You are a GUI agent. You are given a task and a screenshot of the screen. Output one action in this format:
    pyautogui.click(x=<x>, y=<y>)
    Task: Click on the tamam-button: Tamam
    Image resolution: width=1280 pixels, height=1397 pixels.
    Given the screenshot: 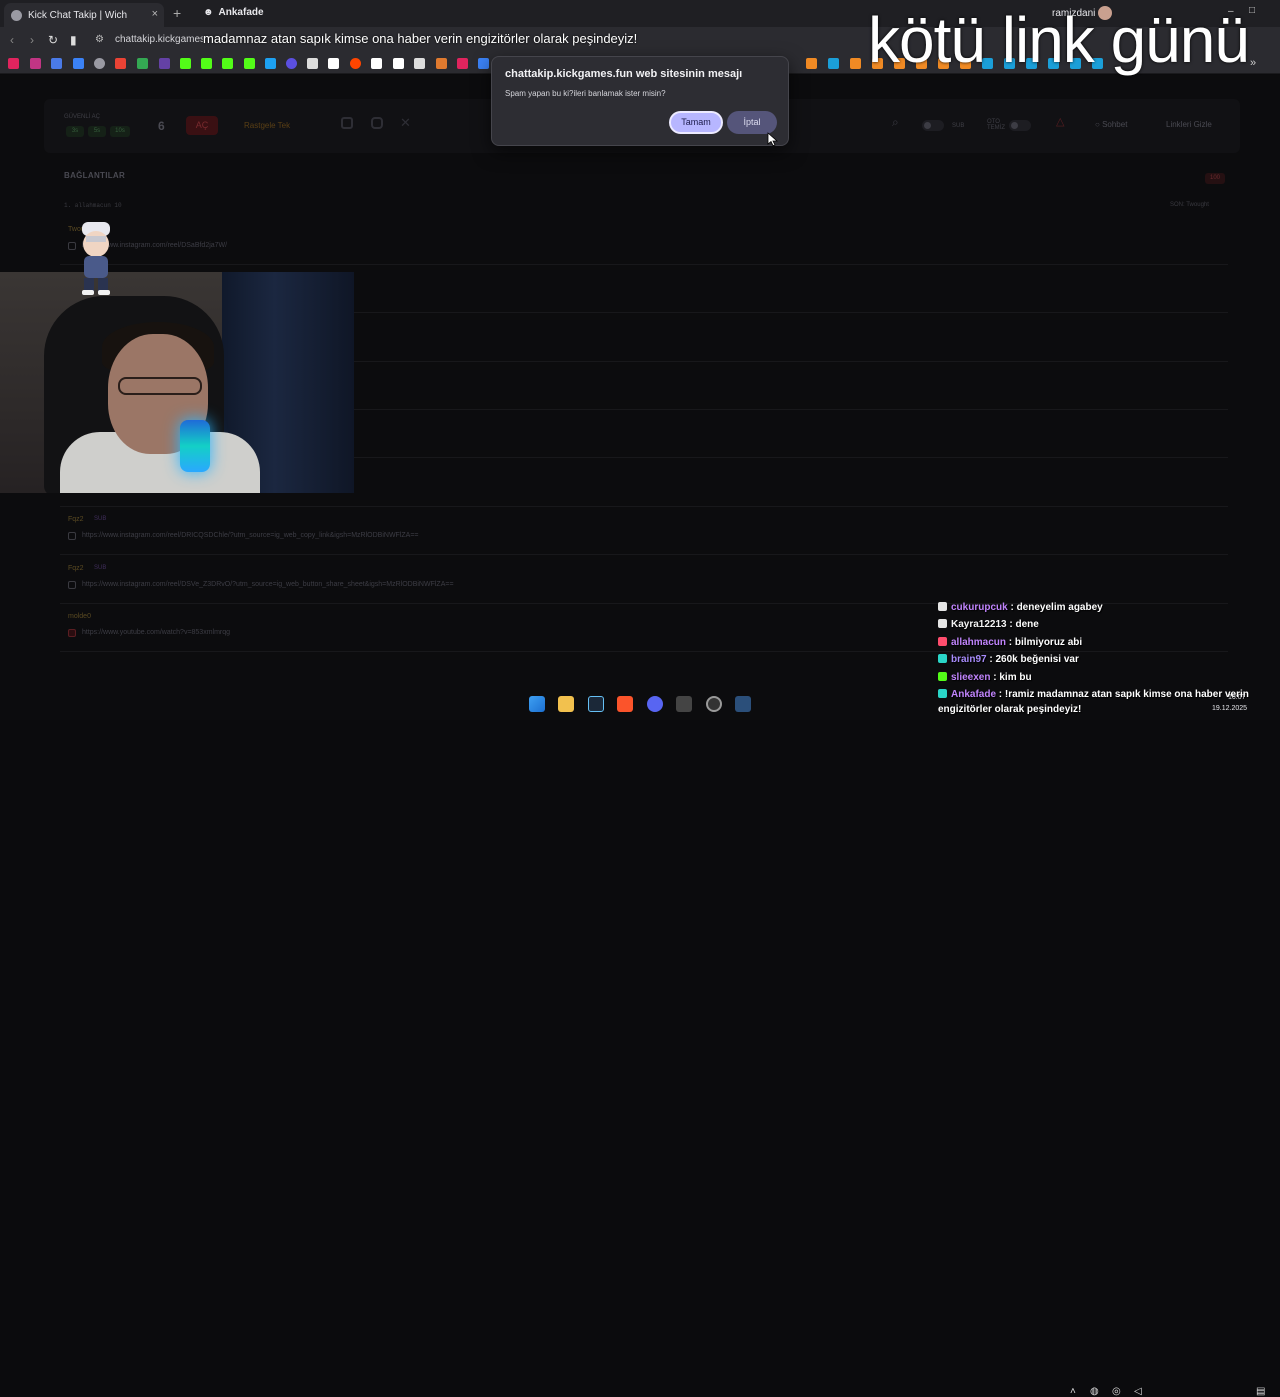 What is the action you would take?
    pyautogui.click(x=696, y=122)
    